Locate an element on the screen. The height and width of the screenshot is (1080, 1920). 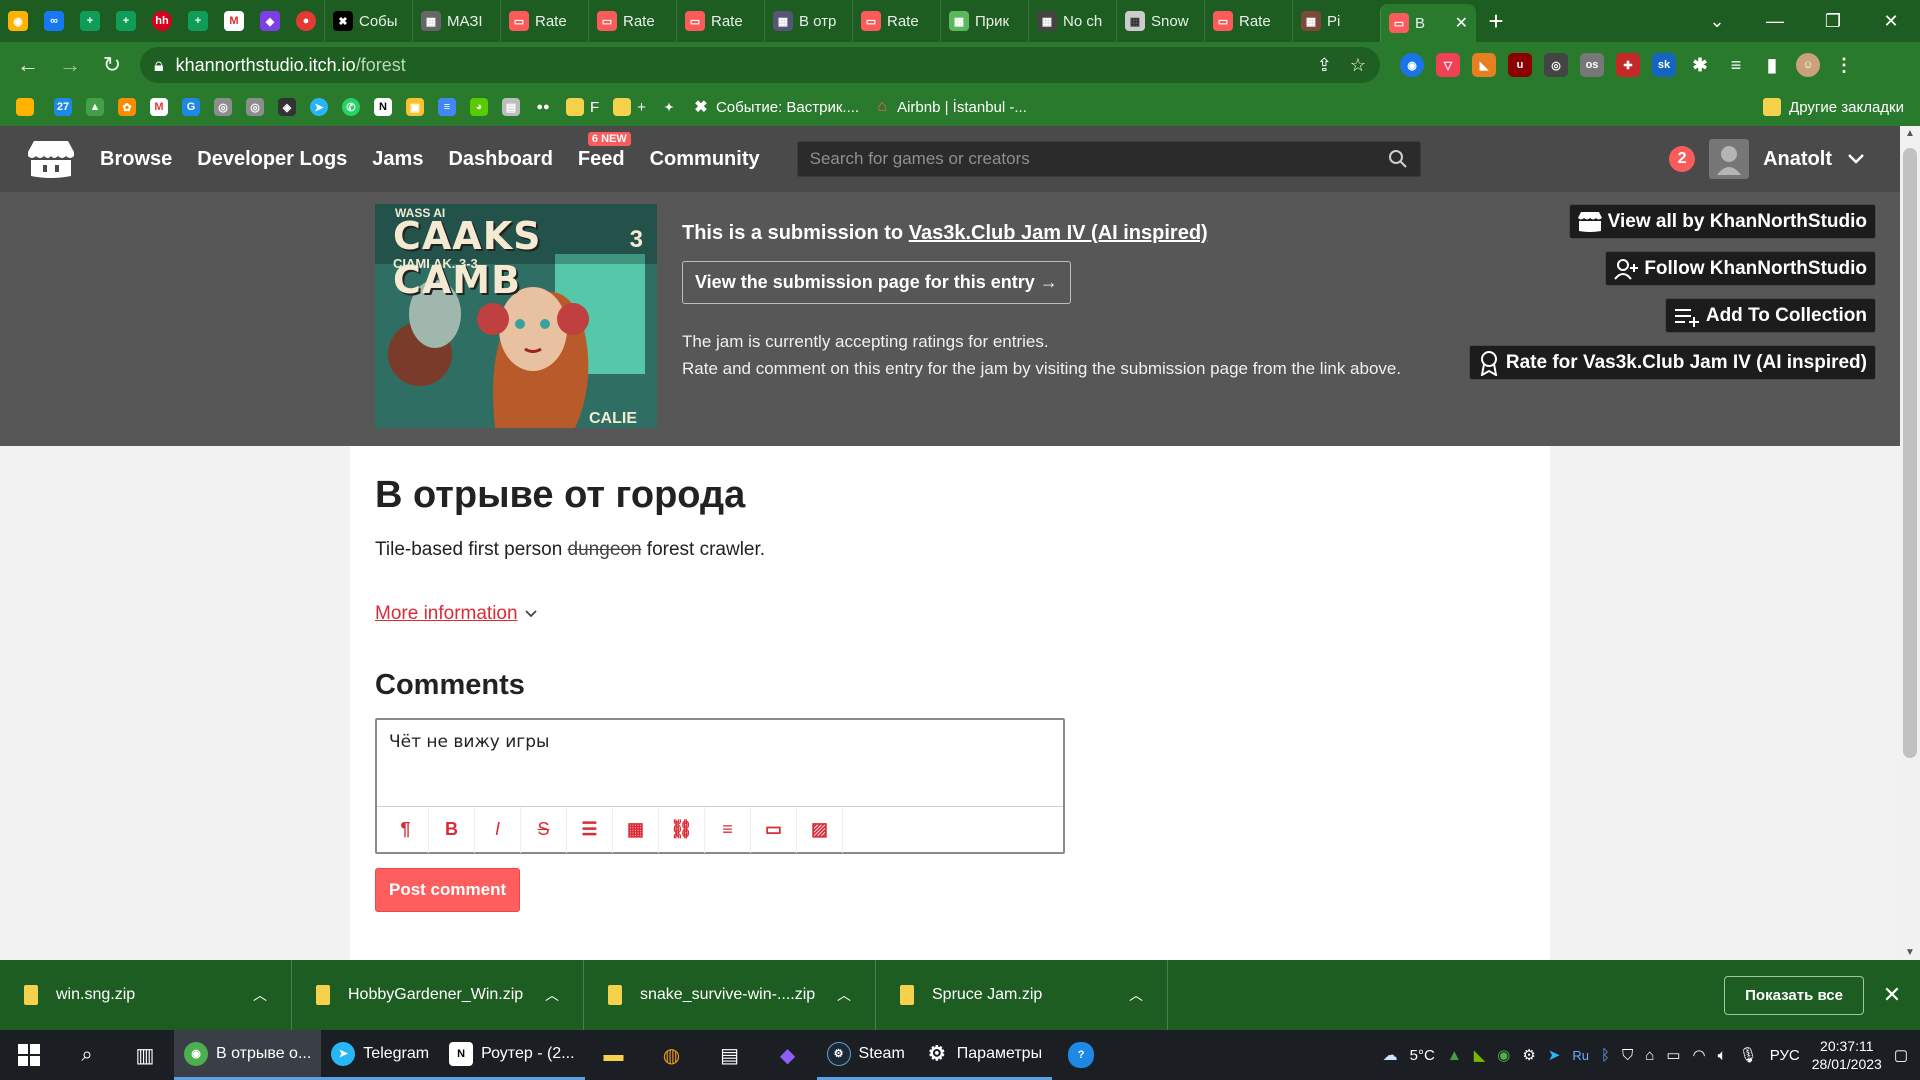
nvidia-icon: ◣ is located at coordinates (1480, 1055).